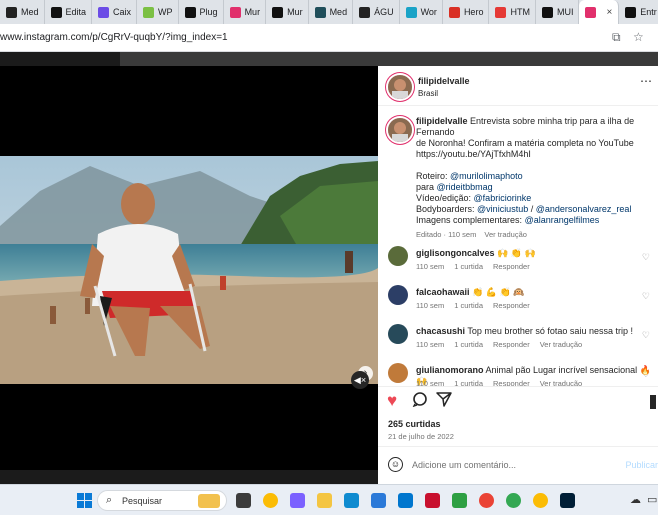 This screenshot has height=515, width=658. I want to click on browser-tab: Hero, so click(466, 12).